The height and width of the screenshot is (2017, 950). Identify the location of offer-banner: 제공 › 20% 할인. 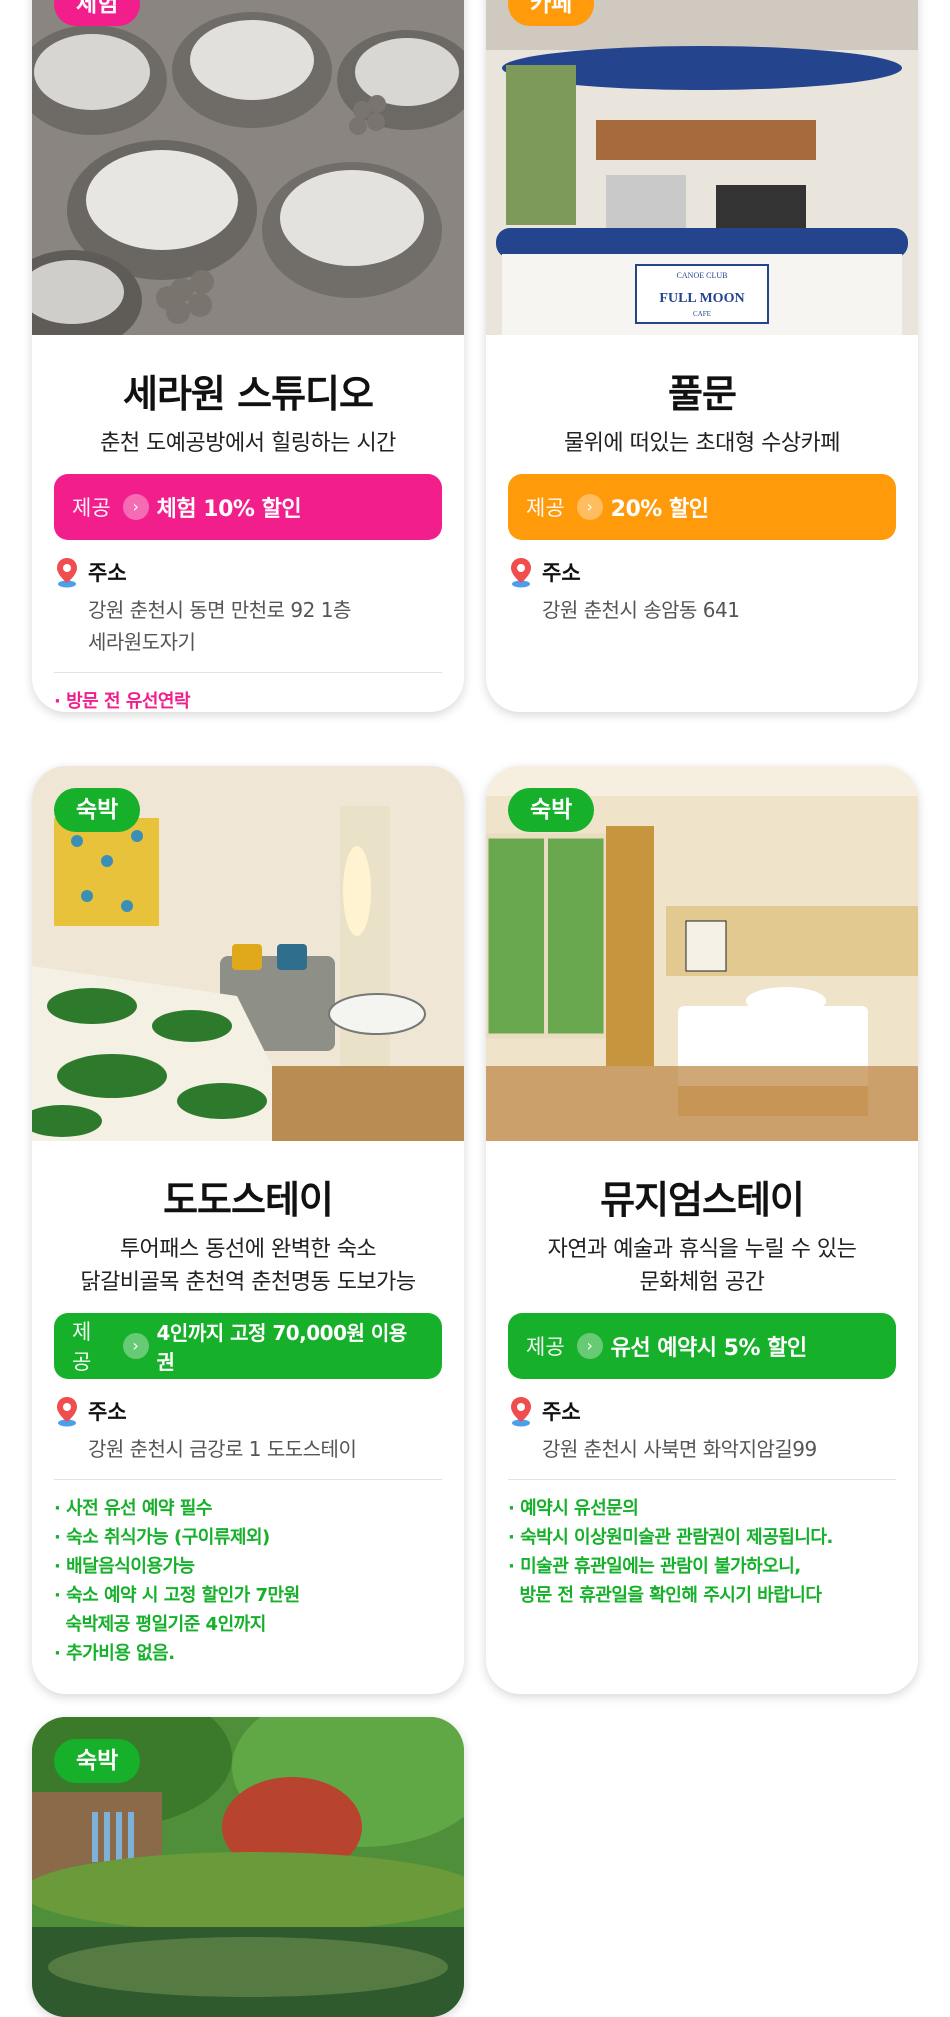
(702, 507).